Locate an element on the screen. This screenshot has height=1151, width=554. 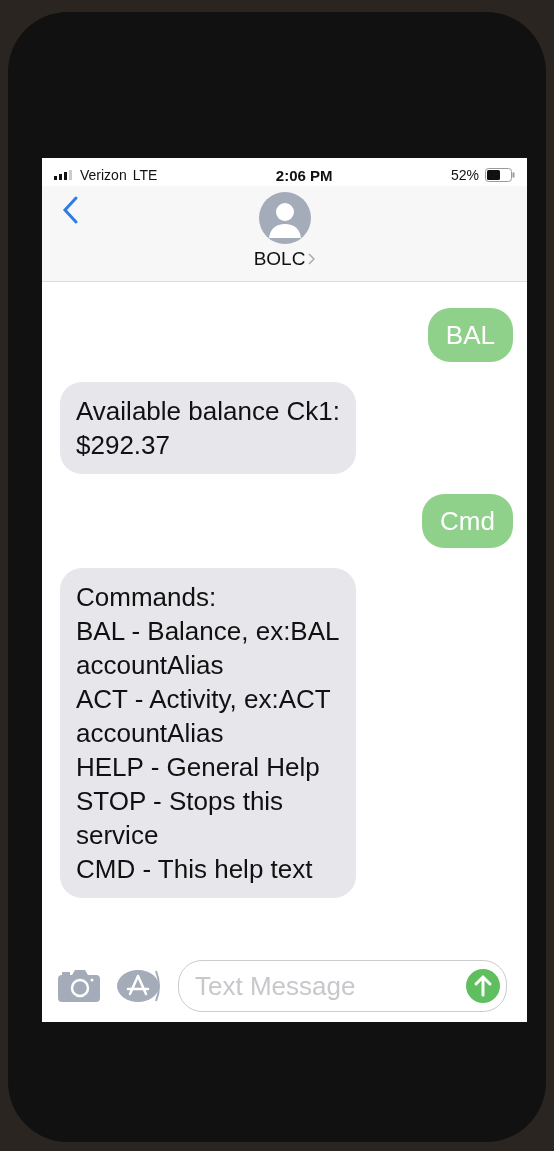
battery-percent: 52% is located at coordinates (464, 175).